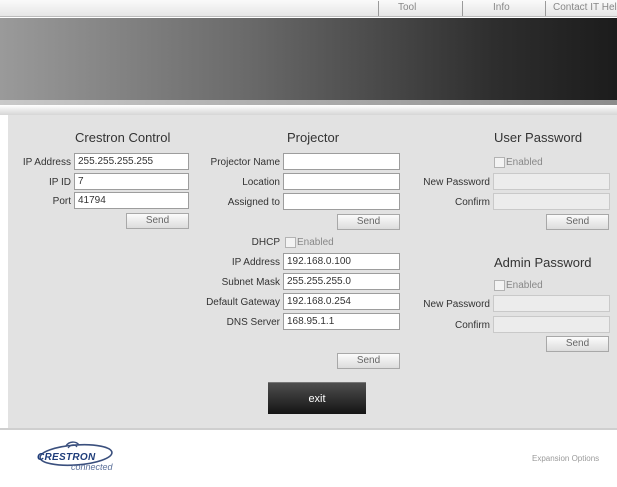 Image resolution: width=617 pixels, height=487 pixels. What do you see at coordinates (313, 137) in the screenshot?
I see `projector-title: Projector` at bounding box center [313, 137].